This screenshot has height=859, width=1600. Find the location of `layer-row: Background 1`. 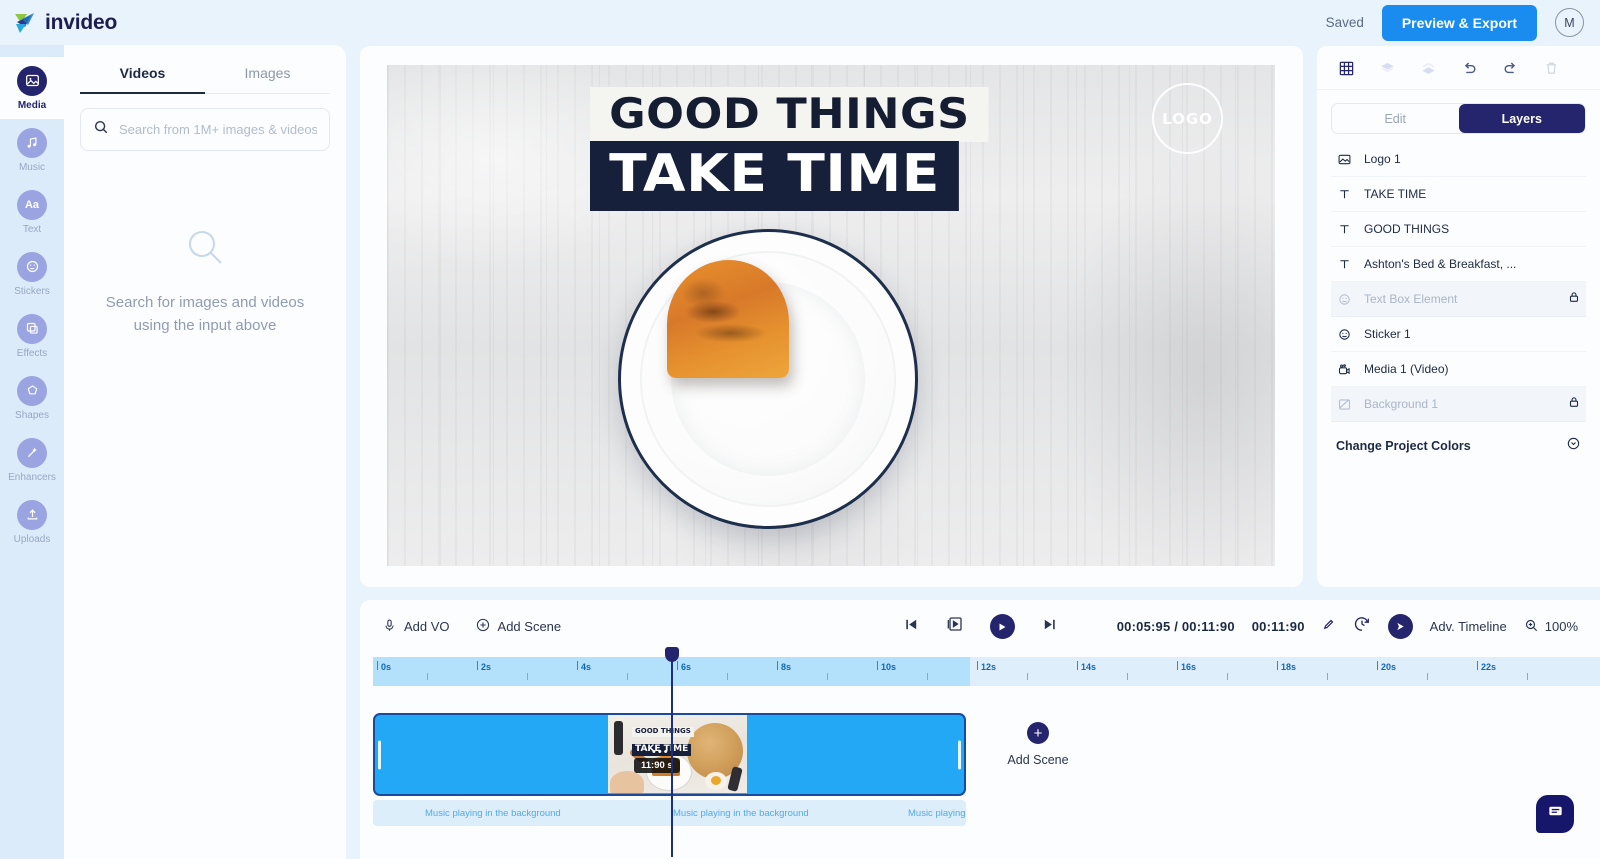

layer-row: Background 1 is located at coordinates (1458, 404).